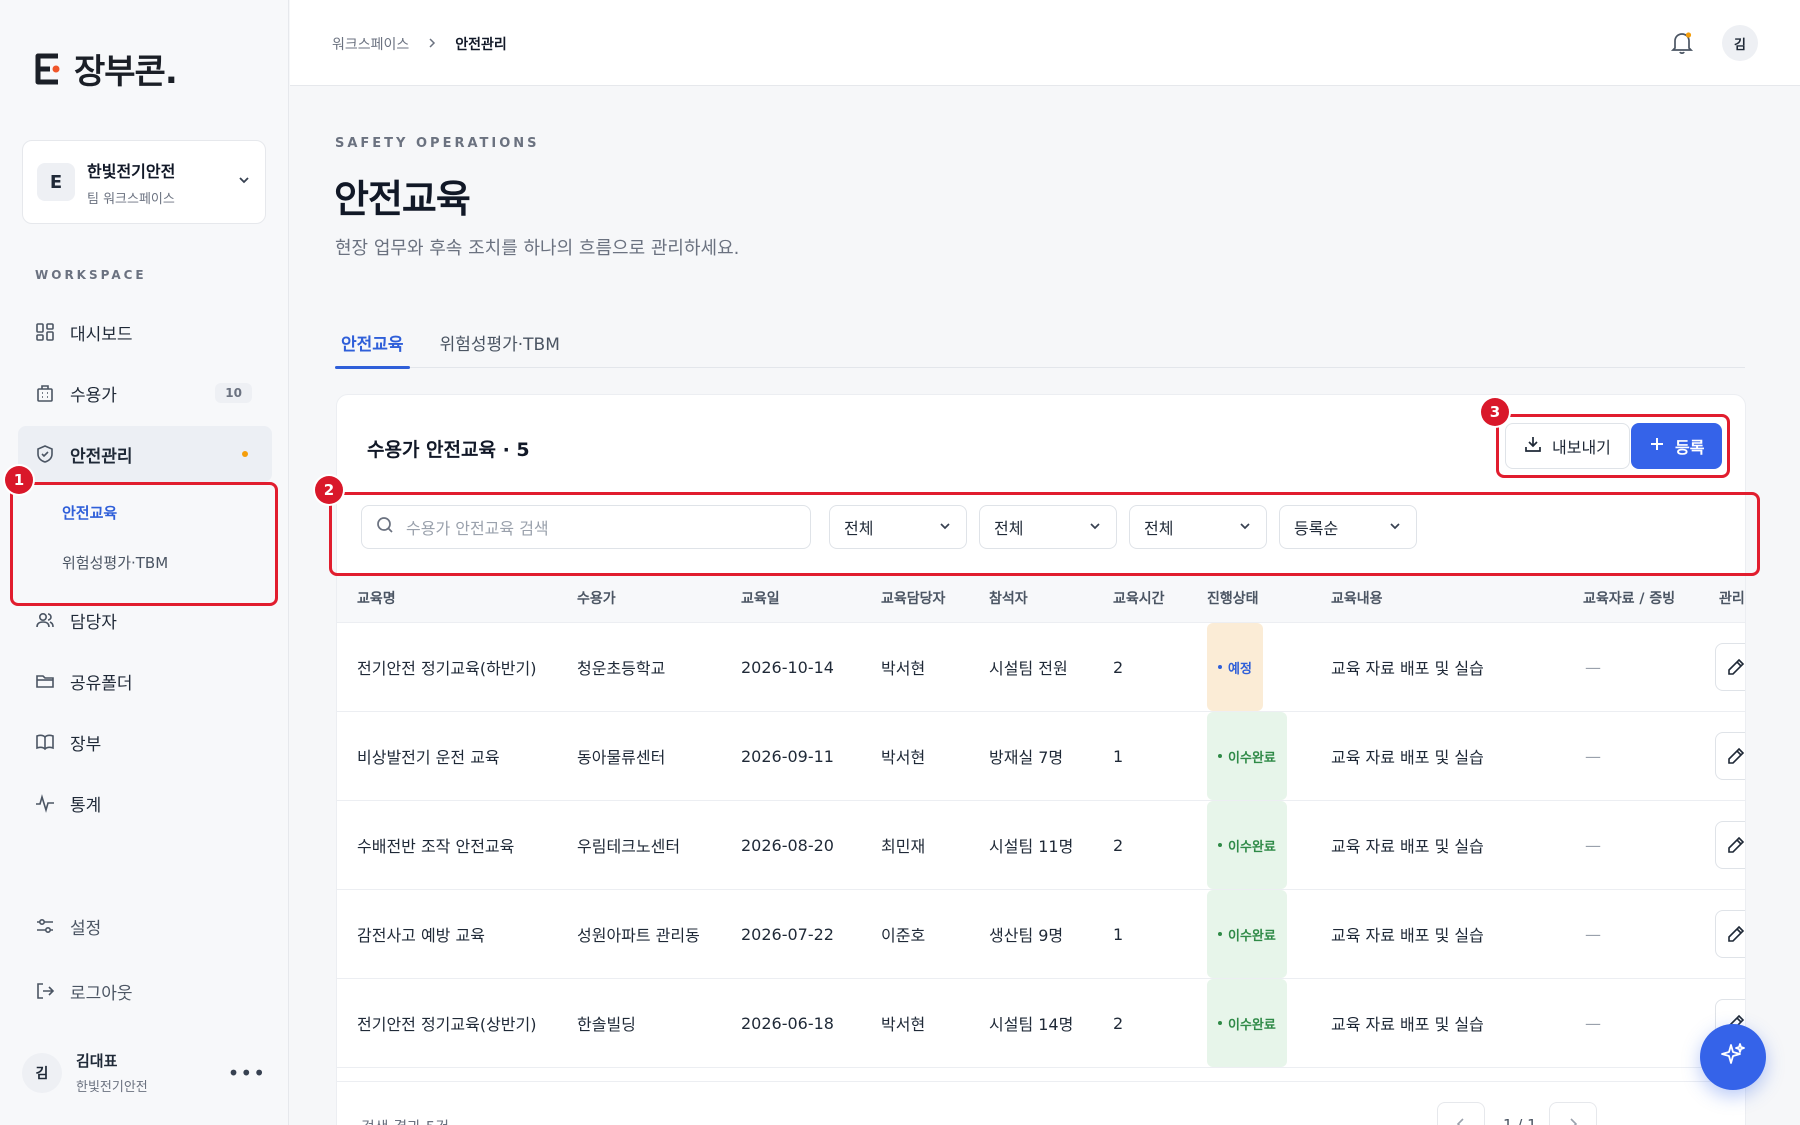 This screenshot has height=1125, width=1800. Describe the element at coordinates (372, 342) in the screenshot. I see `tab-safety-education: 안전교육` at that location.